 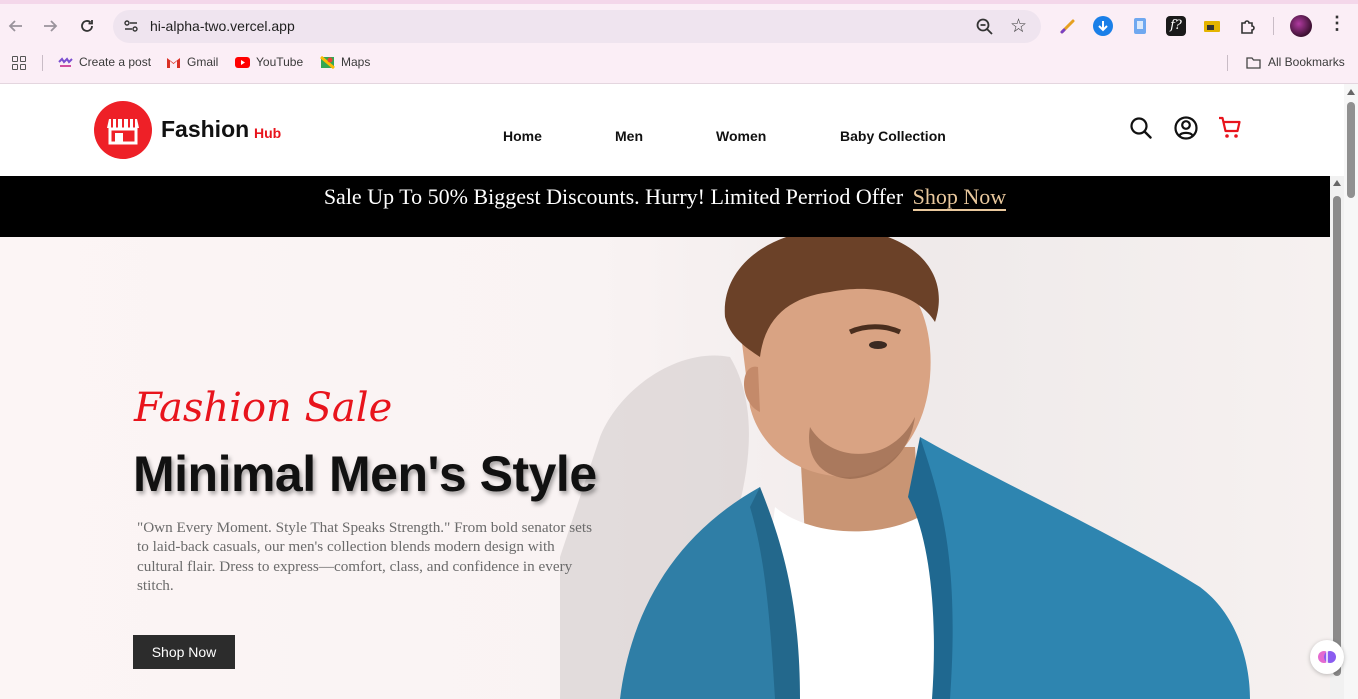 I want to click on bookmark-label: Gmail, so click(x=203, y=62).